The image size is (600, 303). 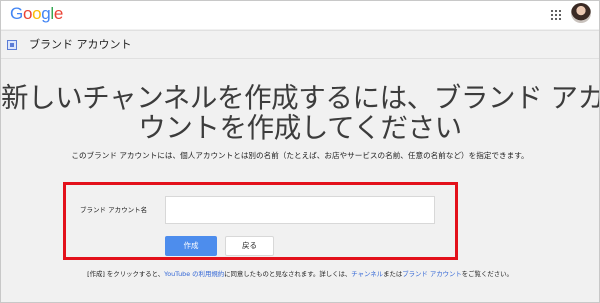 I want to click on youtube-terms-link: YouTube の利用規約, so click(x=194, y=274).